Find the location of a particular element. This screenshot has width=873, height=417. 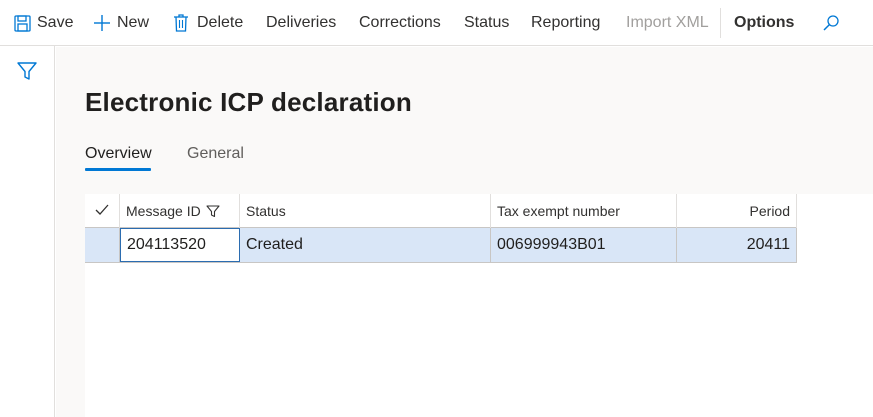

new-button: New is located at coordinates (121, 23).